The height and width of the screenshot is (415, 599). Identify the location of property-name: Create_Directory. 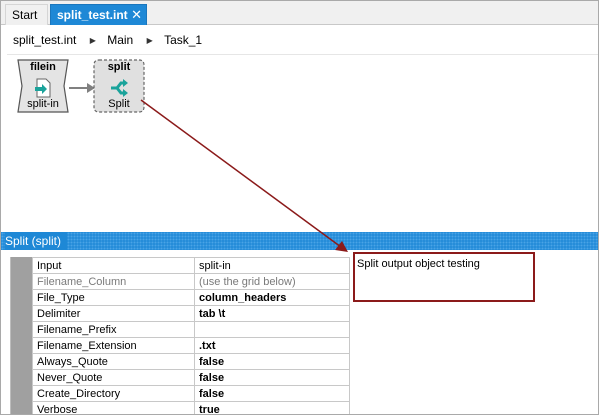
(113, 393).